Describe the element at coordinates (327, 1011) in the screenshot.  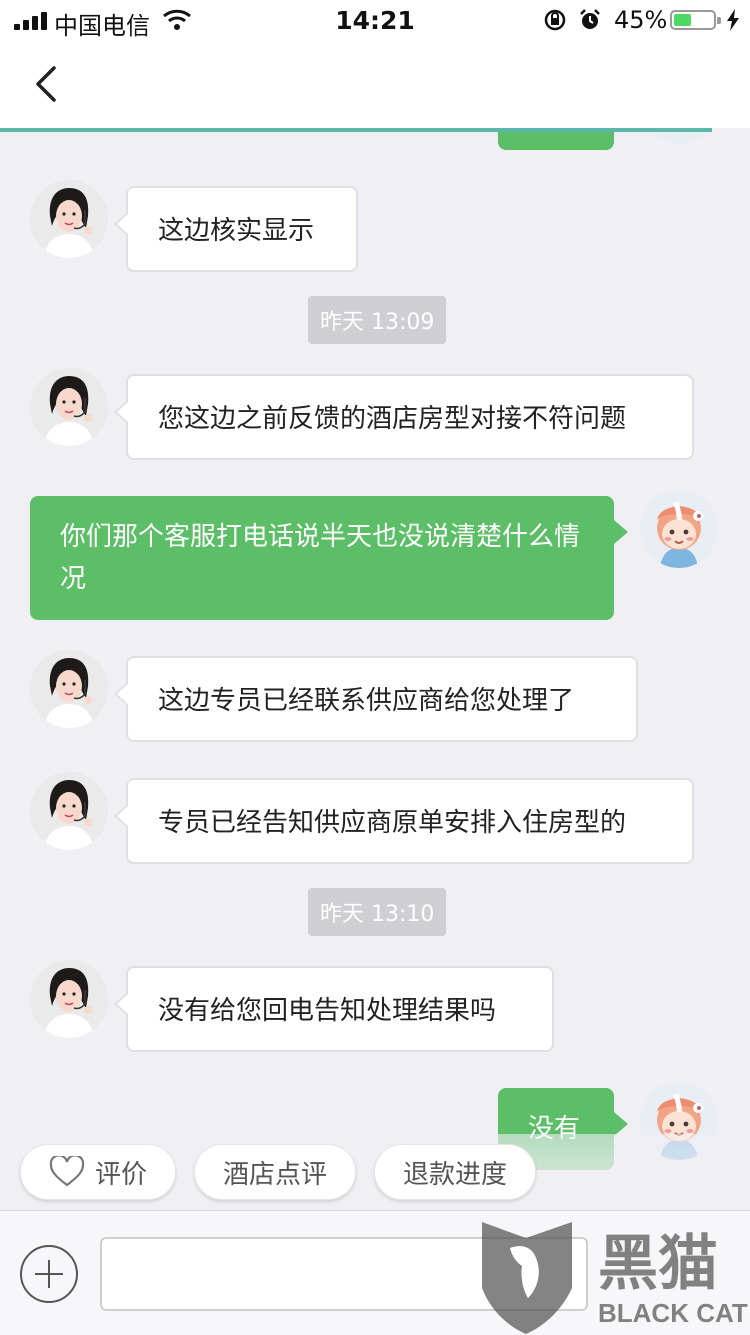
I see `message-text: 没有给您回电告知处理结果吗` at that location.